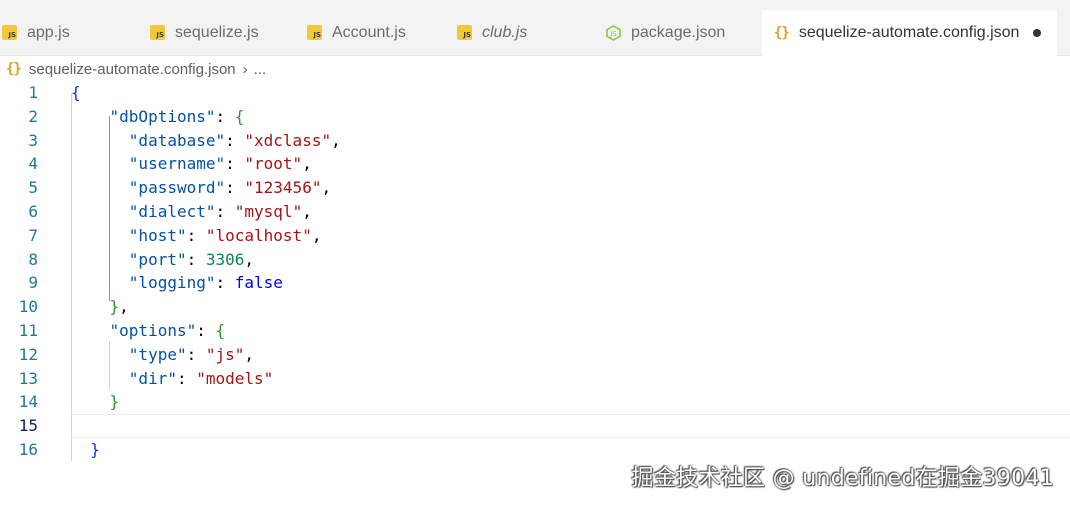  I want to click on tab-label: sequelize-automate.config.json, so click(909, 32).